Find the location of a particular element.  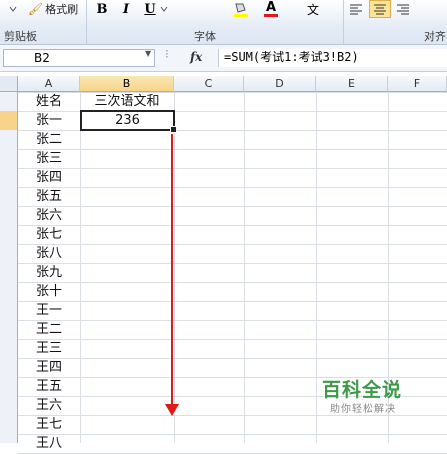

name-cell: 王二 is located at coordinates (49, 329).